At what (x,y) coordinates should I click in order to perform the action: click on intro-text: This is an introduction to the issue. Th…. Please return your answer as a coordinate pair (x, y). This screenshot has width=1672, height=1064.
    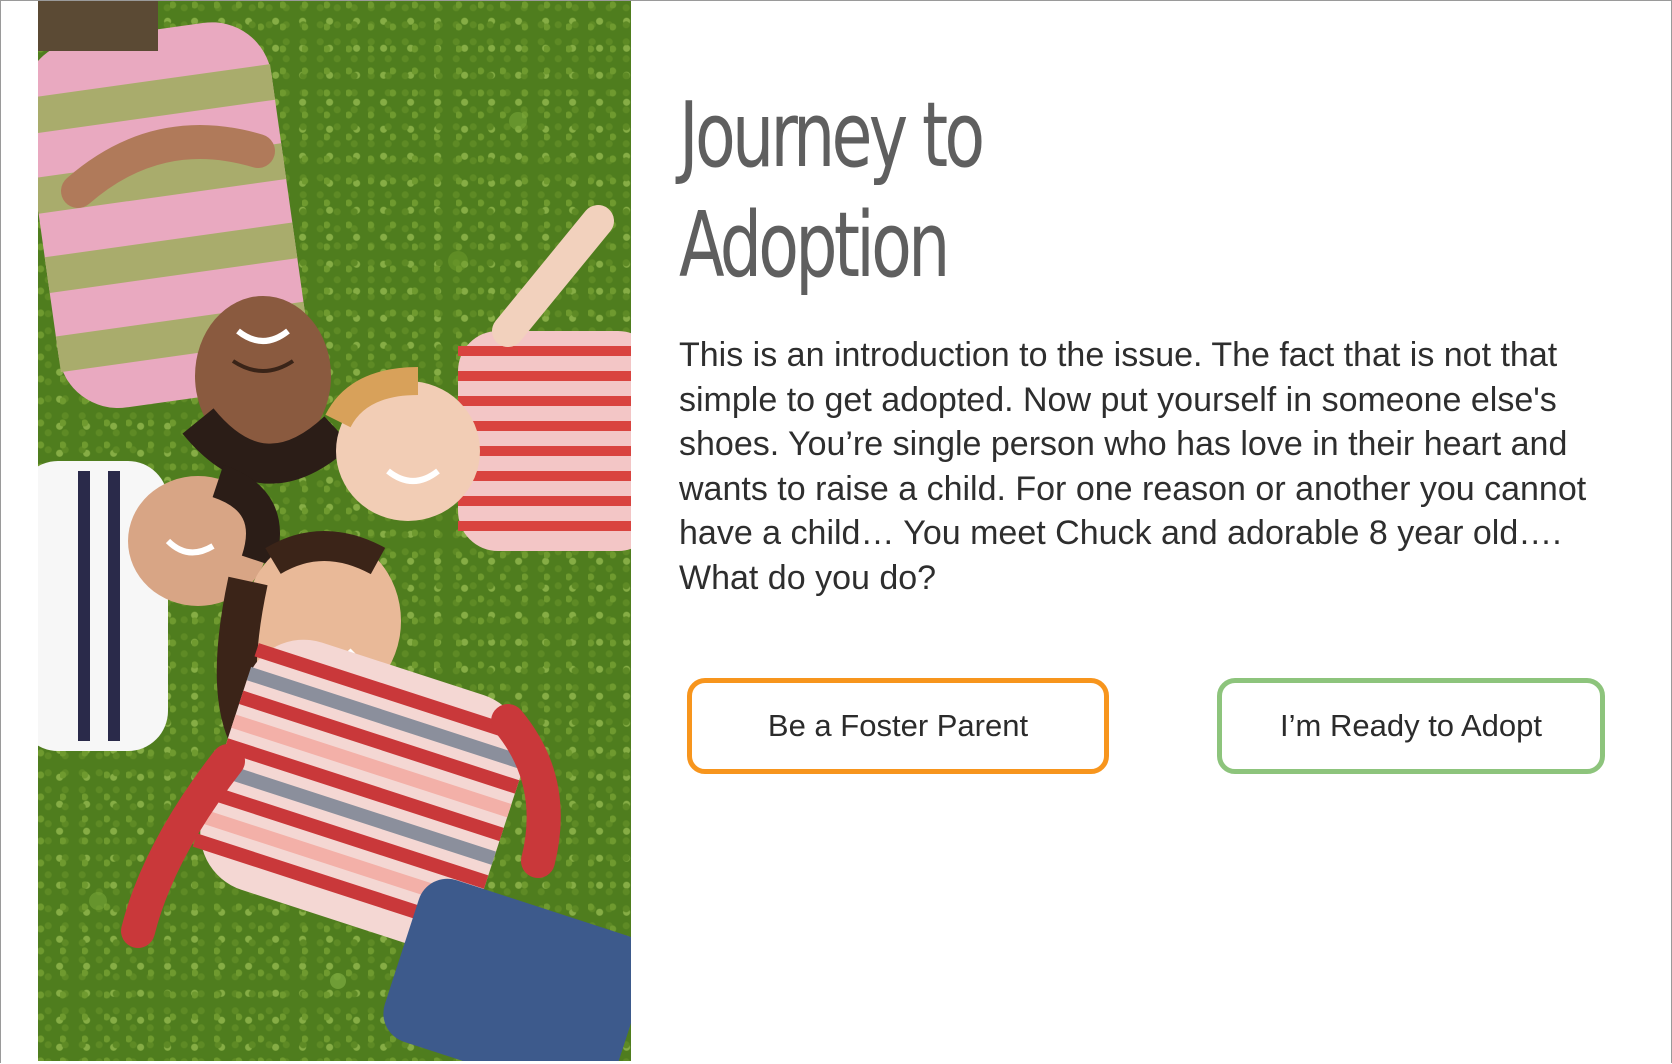
    Looking at the image, I should click on (1133, 466).